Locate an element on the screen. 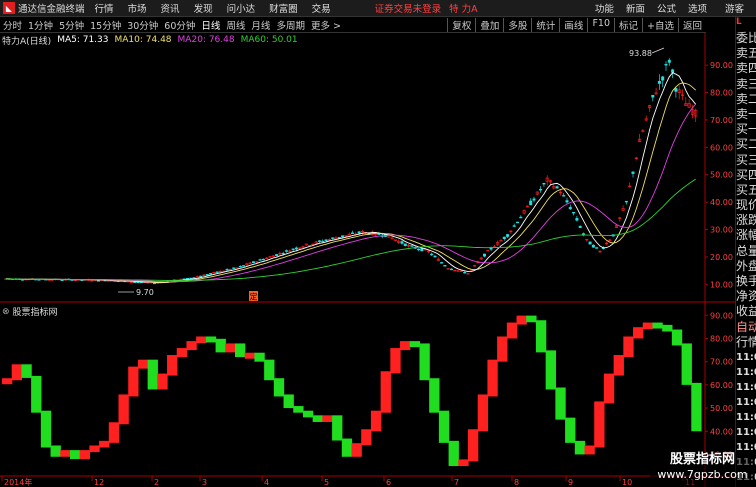 This screenshot has width=756, height=487. date-label: 3 is located at coordinates (204, 482).